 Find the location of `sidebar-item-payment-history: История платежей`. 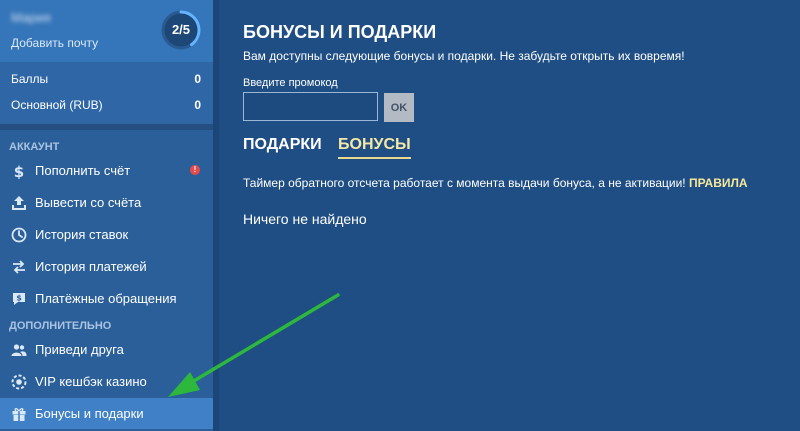

sidebar-item-payment-history: История платежей is located at coordinates (106, 266).